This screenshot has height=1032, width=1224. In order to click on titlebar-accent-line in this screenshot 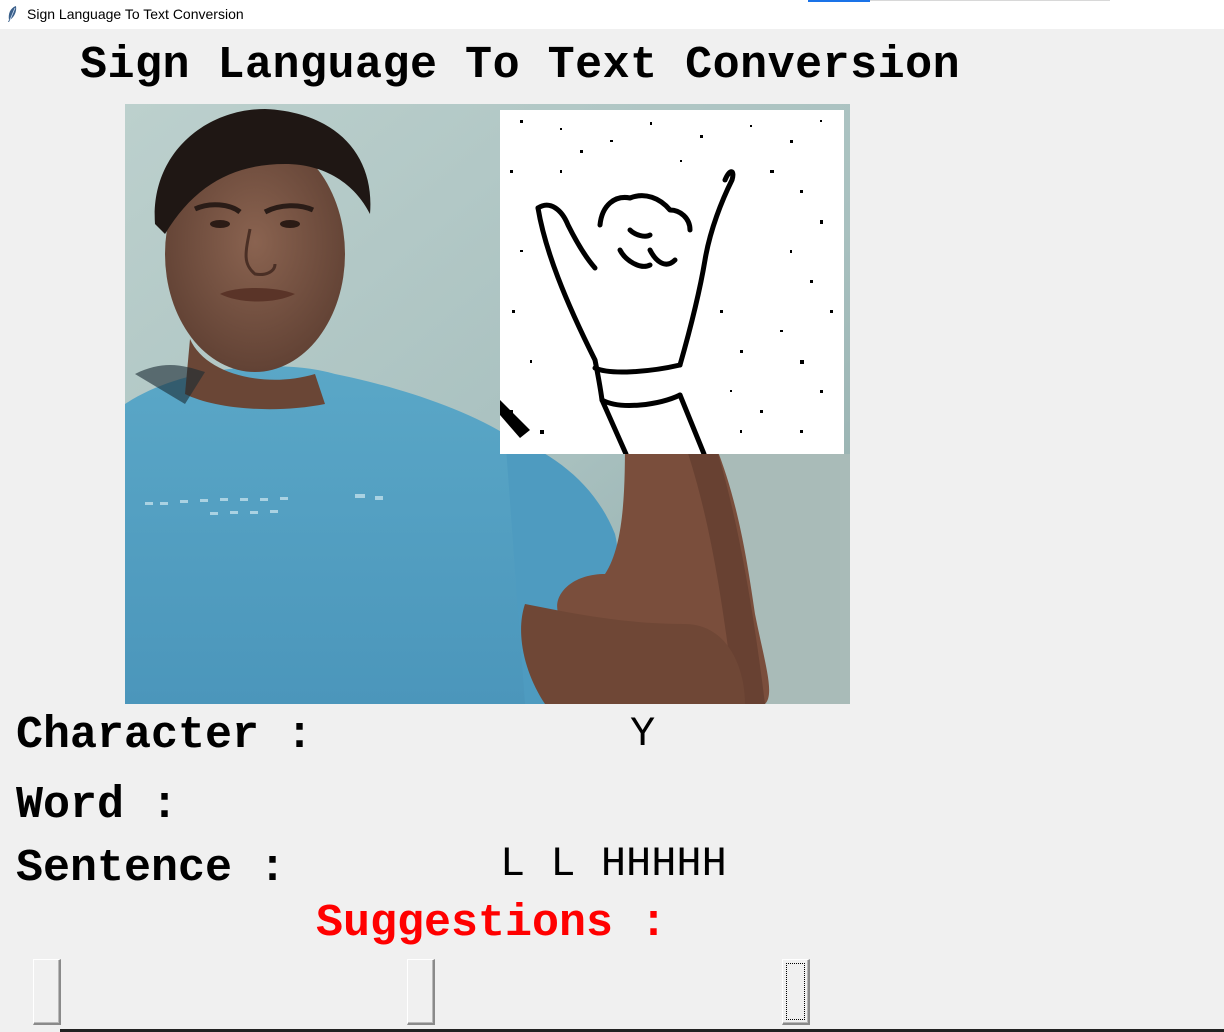, I will do `click(839, 1)`.